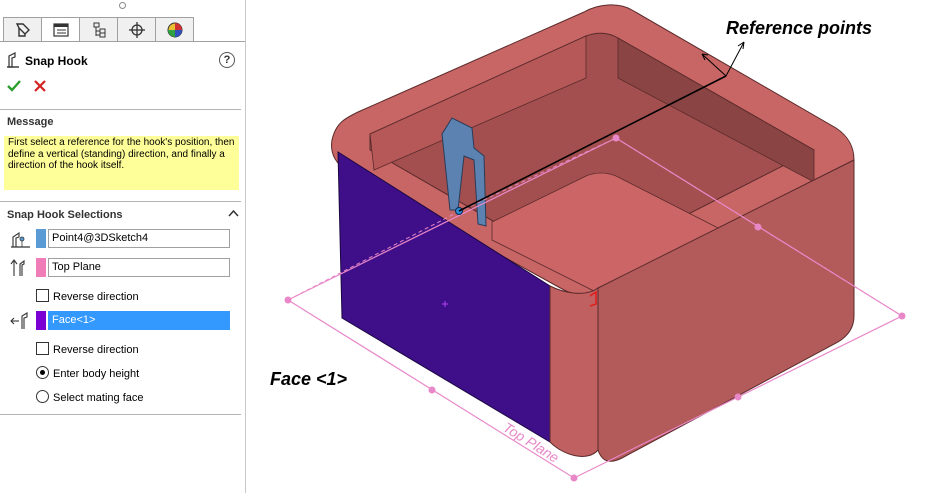  I want to click on snap-hook-icon, so click(13, 60).